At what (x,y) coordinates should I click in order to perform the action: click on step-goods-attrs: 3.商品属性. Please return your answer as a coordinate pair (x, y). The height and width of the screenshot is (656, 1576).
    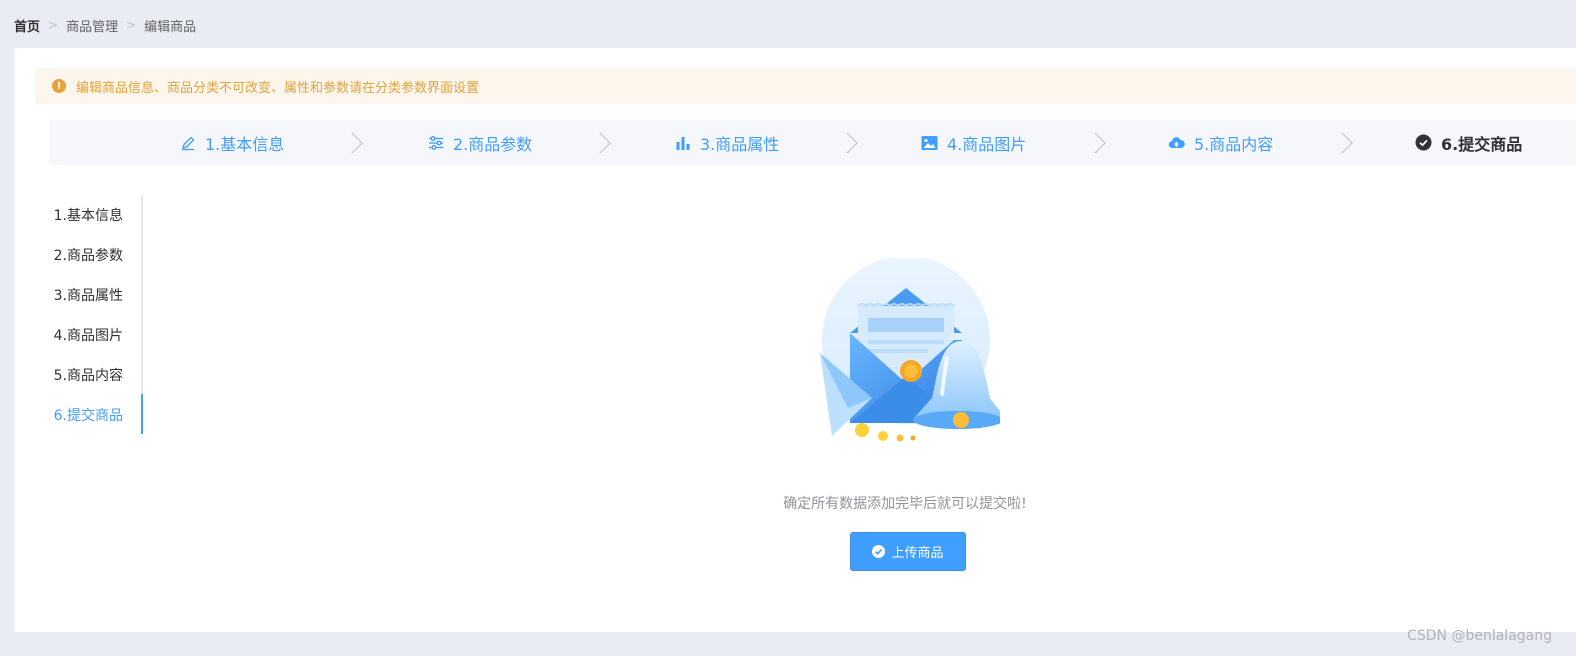
    Looking at the image, I should click on (727, 142).